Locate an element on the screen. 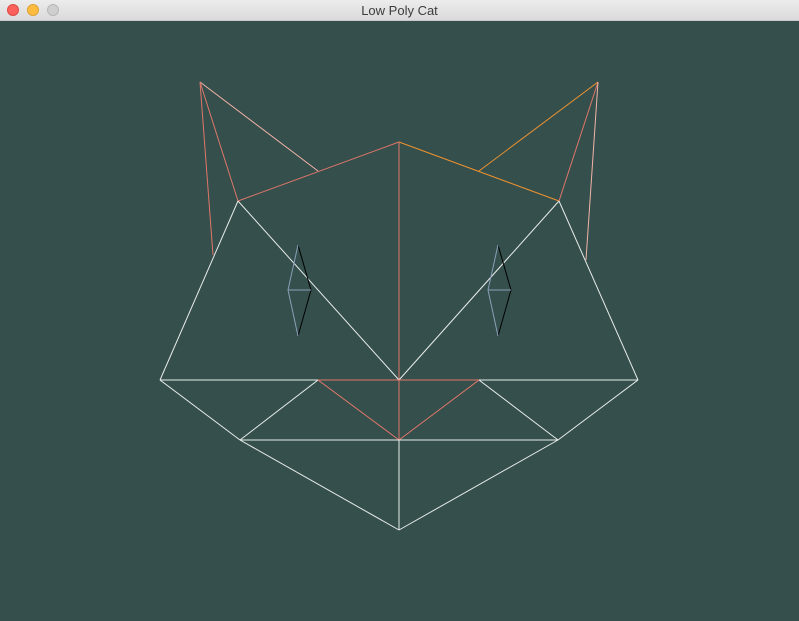  nose-right-edge is located at coordinates (439, 410).